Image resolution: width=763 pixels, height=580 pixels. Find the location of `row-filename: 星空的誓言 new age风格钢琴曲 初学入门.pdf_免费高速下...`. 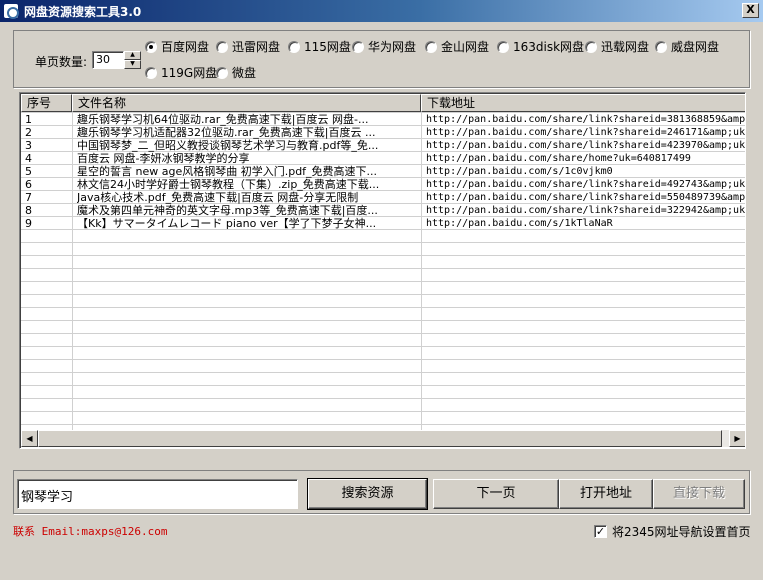

row-filename: 星空的誓言 new age风格钢琴曲 初学入门.pdf_免费高速下... is located at coordinates (227, 171).